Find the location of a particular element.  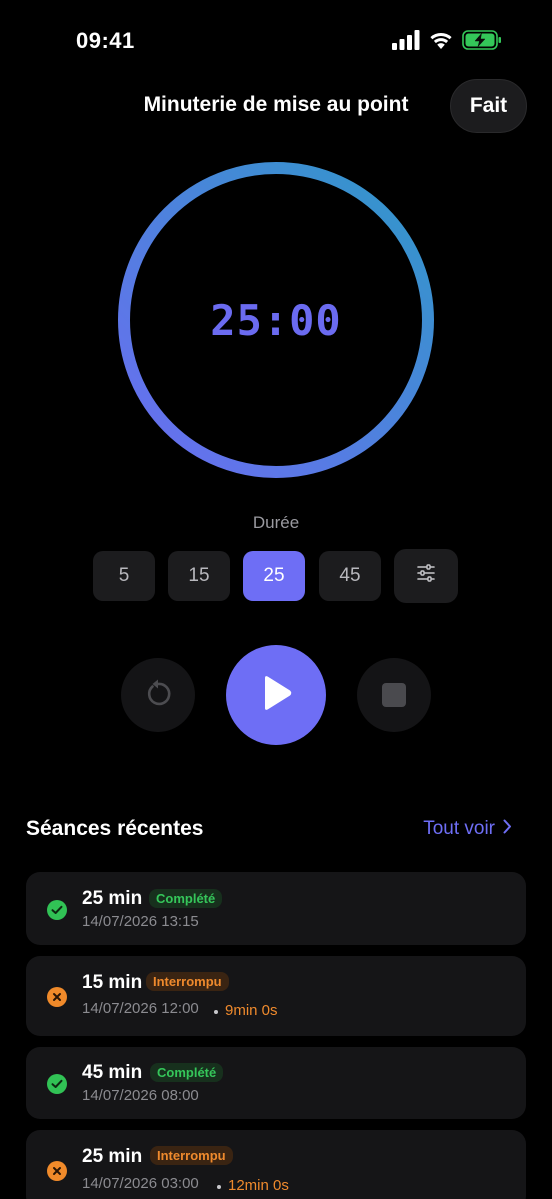

play-icon is located at coordinates (276, 695).